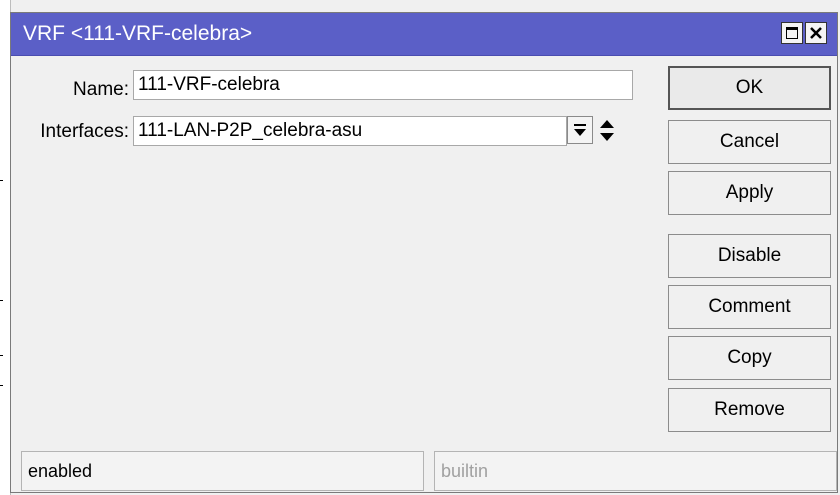  I want to click on interfaces-label: Interfaces:, so click(84, 131).